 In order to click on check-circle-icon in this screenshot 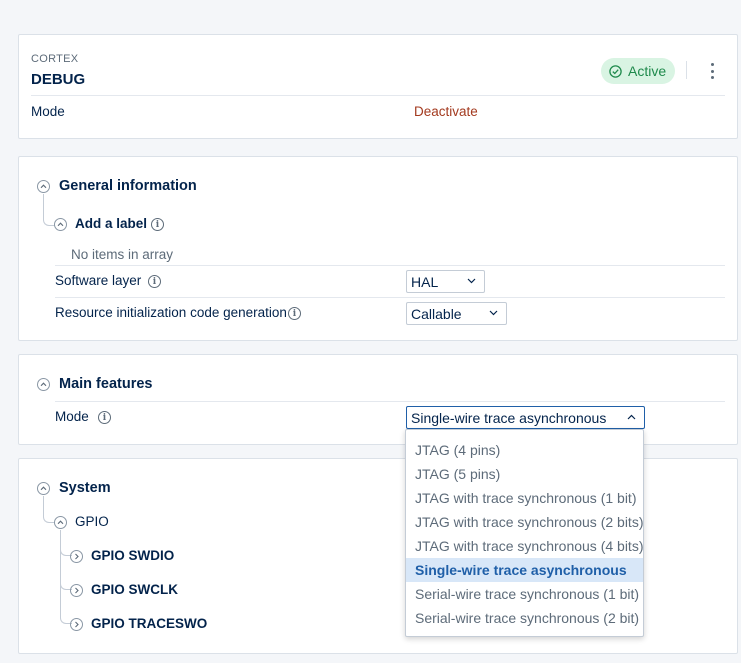, I will do `click(615, 71)`.